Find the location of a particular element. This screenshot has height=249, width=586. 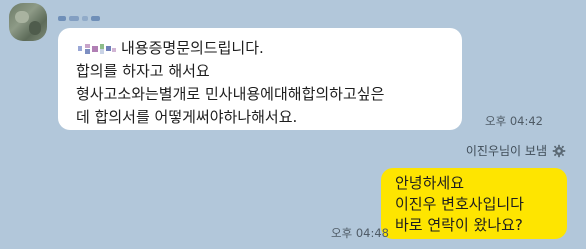

sent-by-notice: 이진우님이 보냄 is located at coordinates (516, 150).